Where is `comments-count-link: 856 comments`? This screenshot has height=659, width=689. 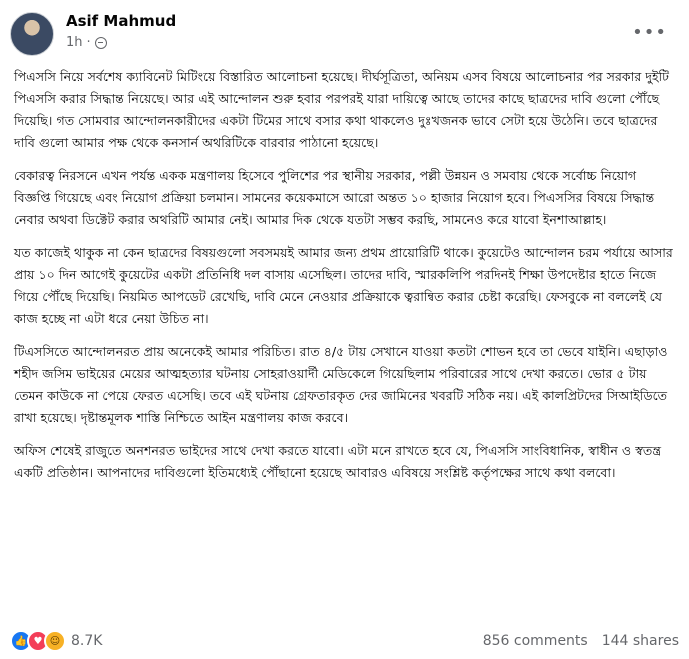 comments-count-link: 856 comments is located at coordinates (535, 641).